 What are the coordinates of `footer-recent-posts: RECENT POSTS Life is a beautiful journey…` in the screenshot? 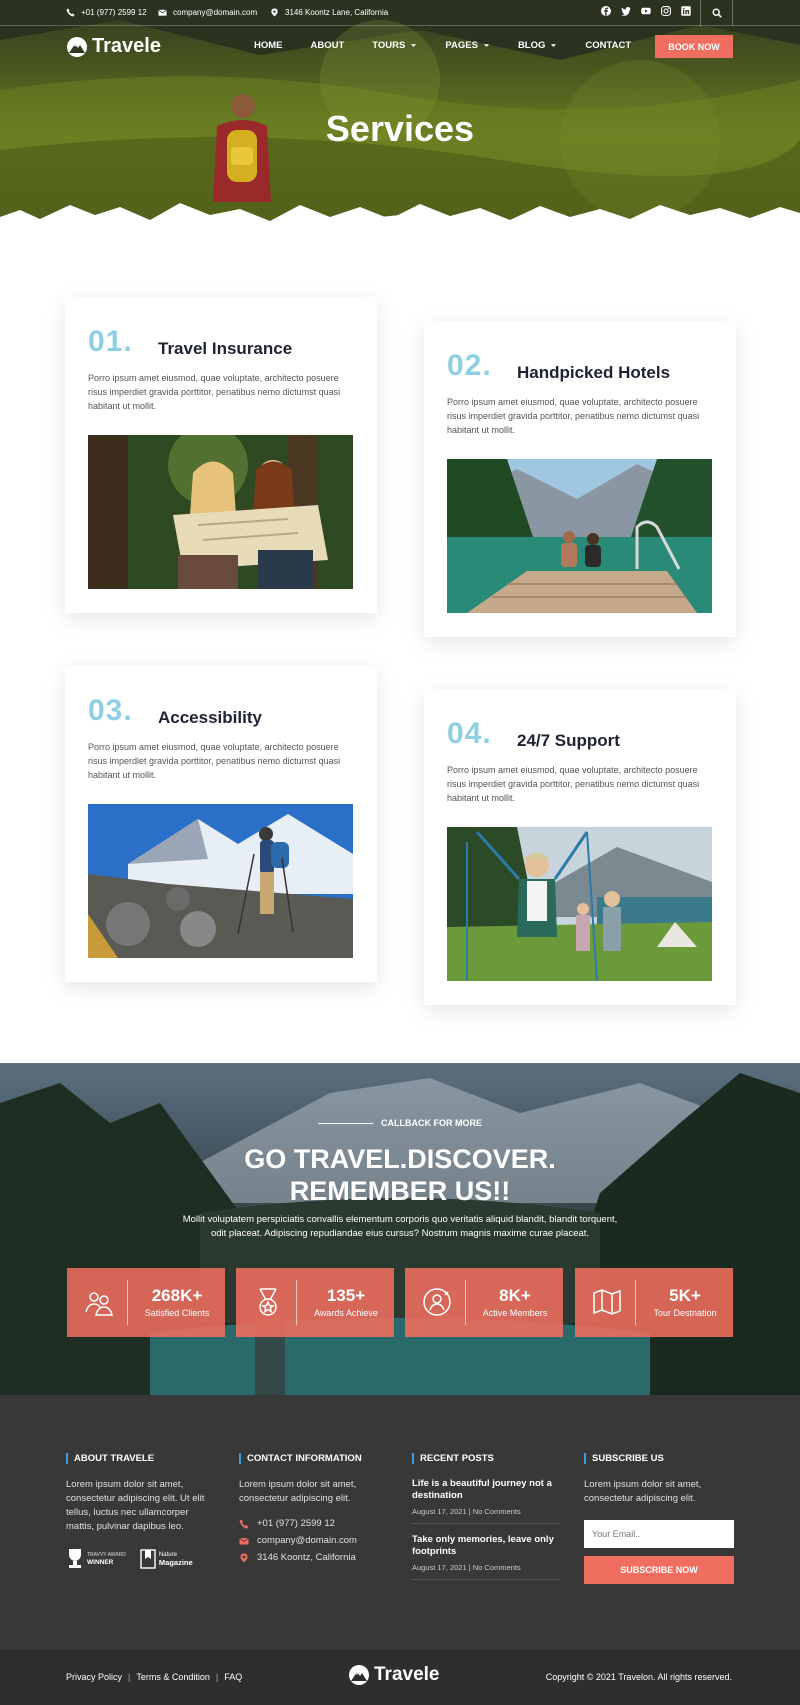 It's located at (486, 1521).